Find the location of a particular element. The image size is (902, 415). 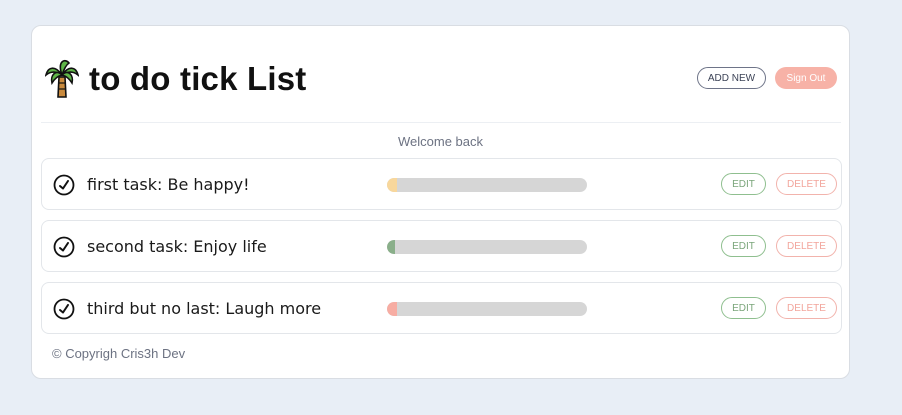

header-divider is located at coordinates (441, 122).